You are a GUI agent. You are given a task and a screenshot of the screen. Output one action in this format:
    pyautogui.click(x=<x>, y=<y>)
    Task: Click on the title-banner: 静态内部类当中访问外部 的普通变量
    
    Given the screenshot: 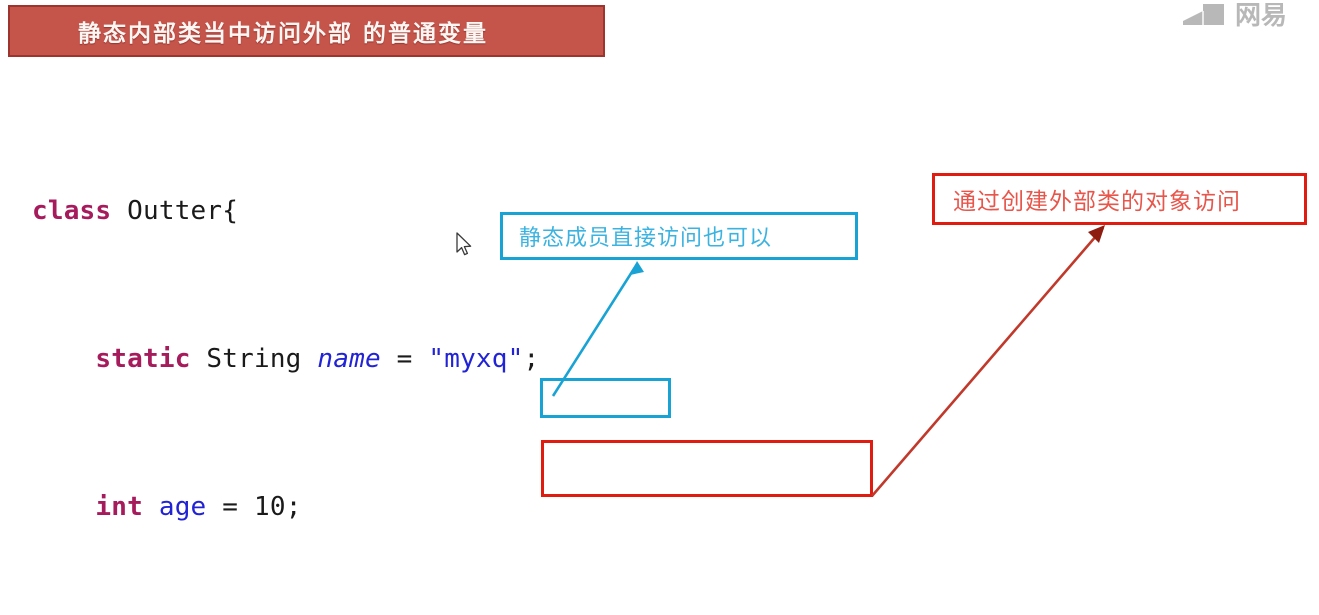 What is the action you would take?
    pyautogui.click(x=306, y=31)
    